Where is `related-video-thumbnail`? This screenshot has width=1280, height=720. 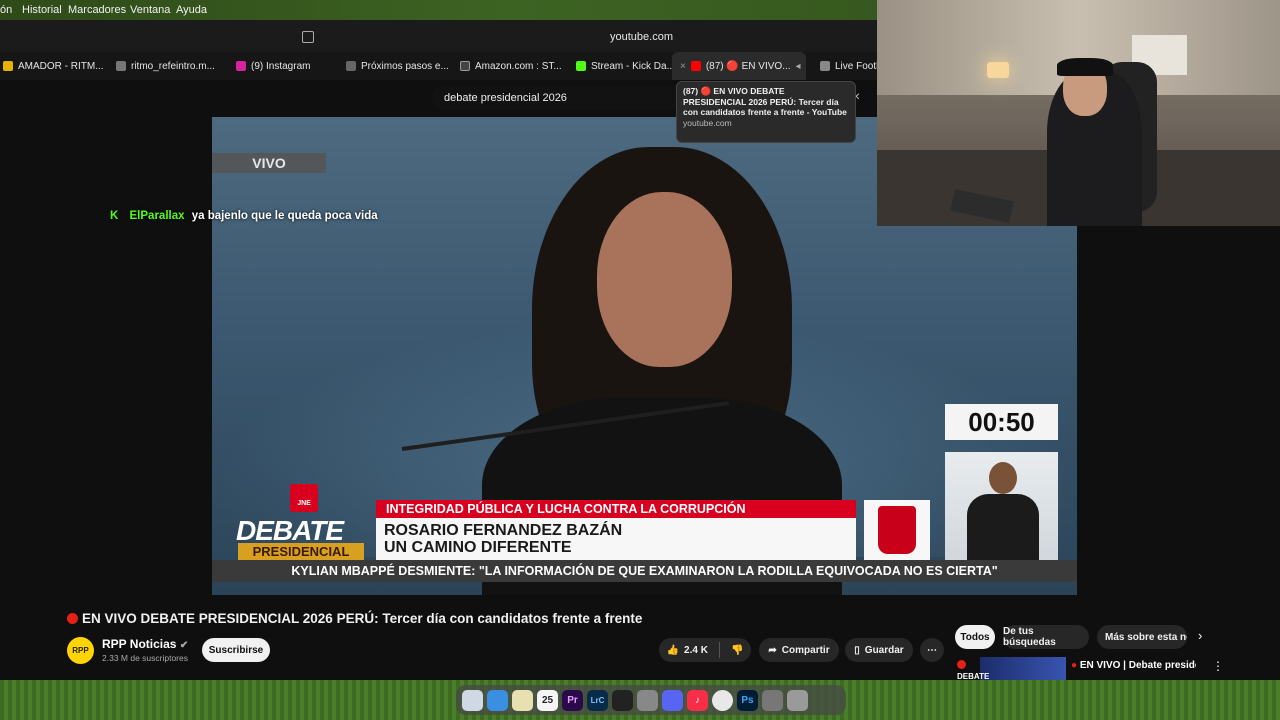 related-video-thumbnail is located at coordinates (1023, 669).